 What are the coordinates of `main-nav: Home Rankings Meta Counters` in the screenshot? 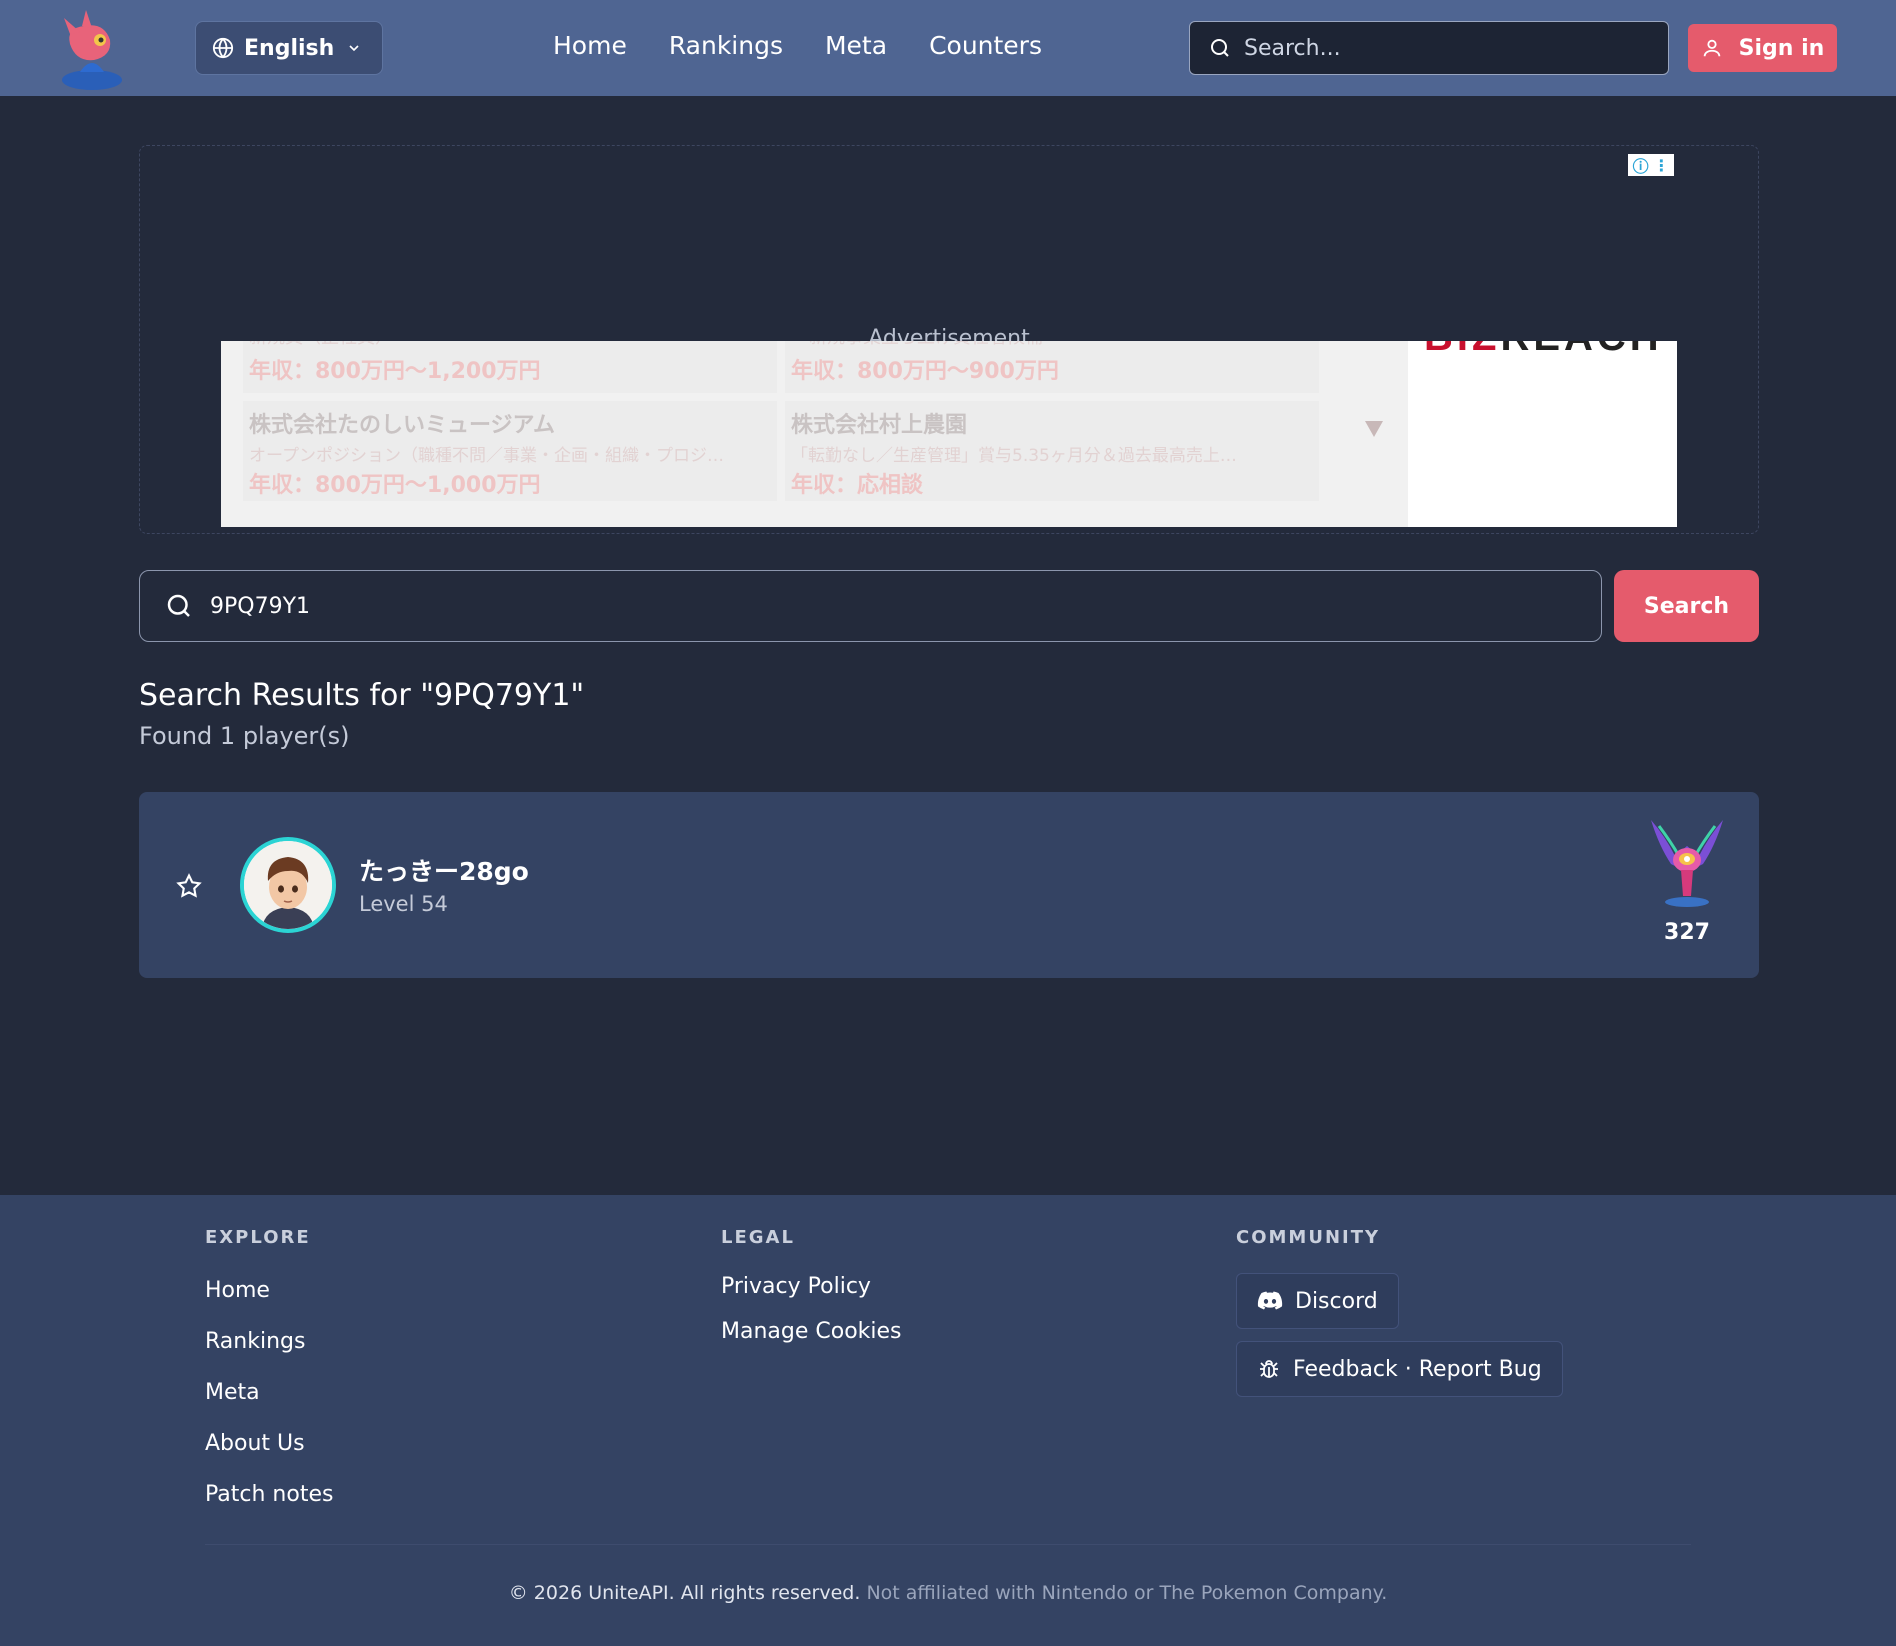 It's located at (797, 46).